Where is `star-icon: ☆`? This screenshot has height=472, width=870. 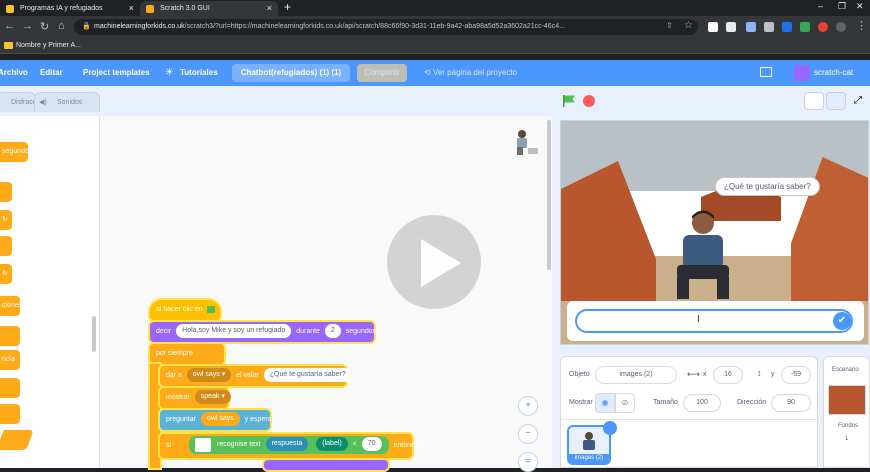 star-icon: ☆ is located at coordinates (688, 25).